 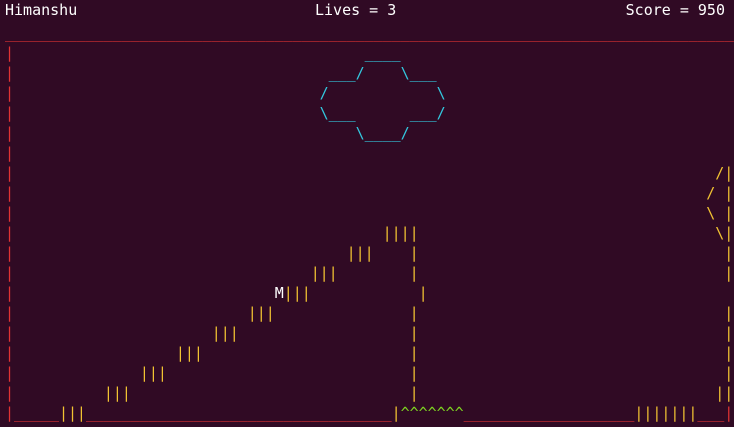 What do you see at coordinates (149, 293) in the screenshot?
I see `player-marker: M` at bounding box center [149, 293].